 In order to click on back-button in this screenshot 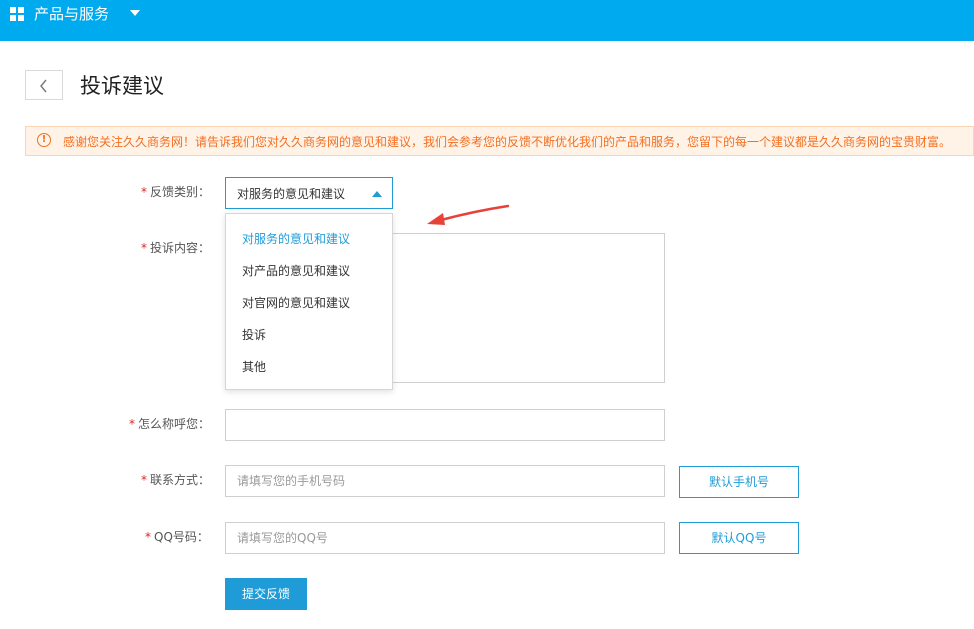, I will do `click(44, 85)`.